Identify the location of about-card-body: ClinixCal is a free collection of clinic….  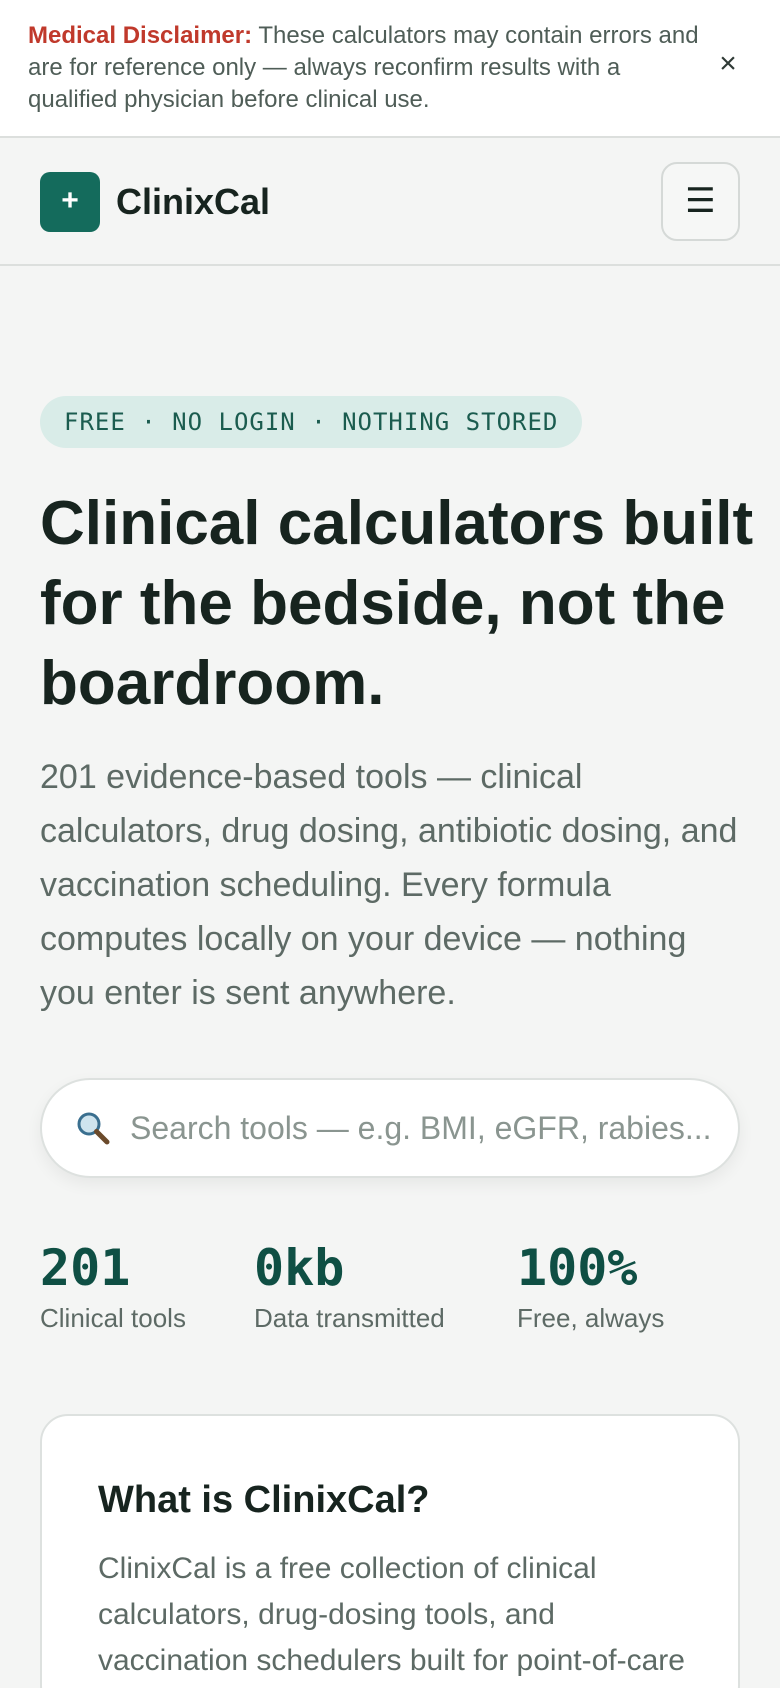
(391, 1614).